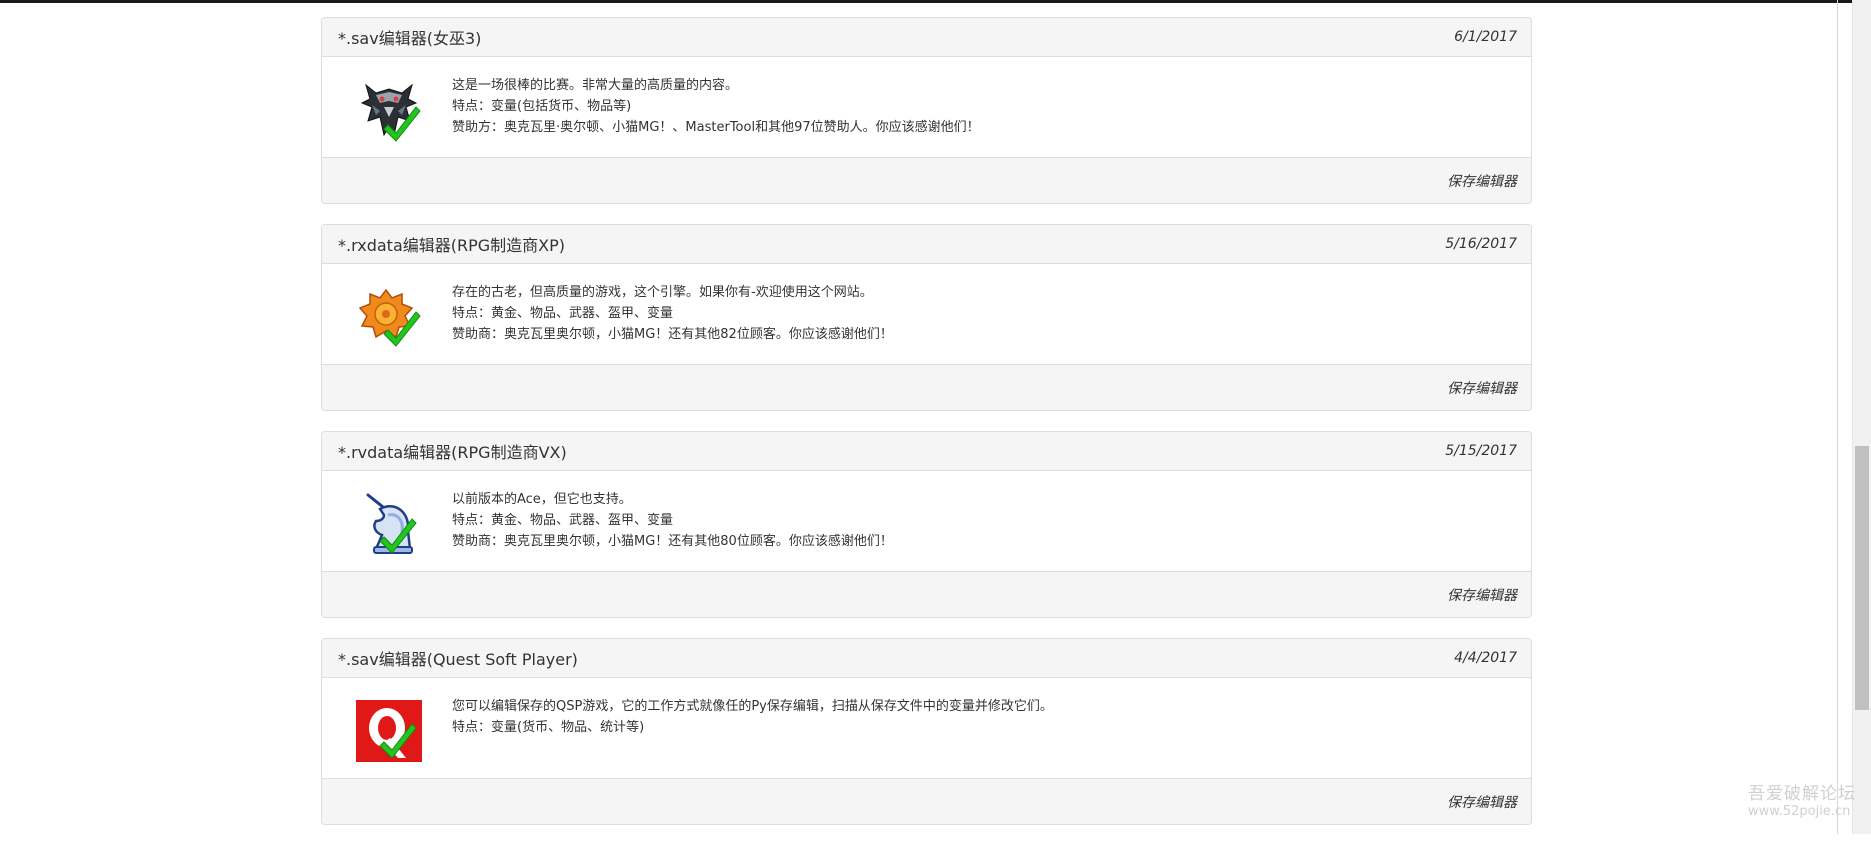  What do you see at coordinates (548, 727) in the screenshot?
I see `features-line: 特点：变量(货币、物品、统计等)` at bounding box center [548, 727].